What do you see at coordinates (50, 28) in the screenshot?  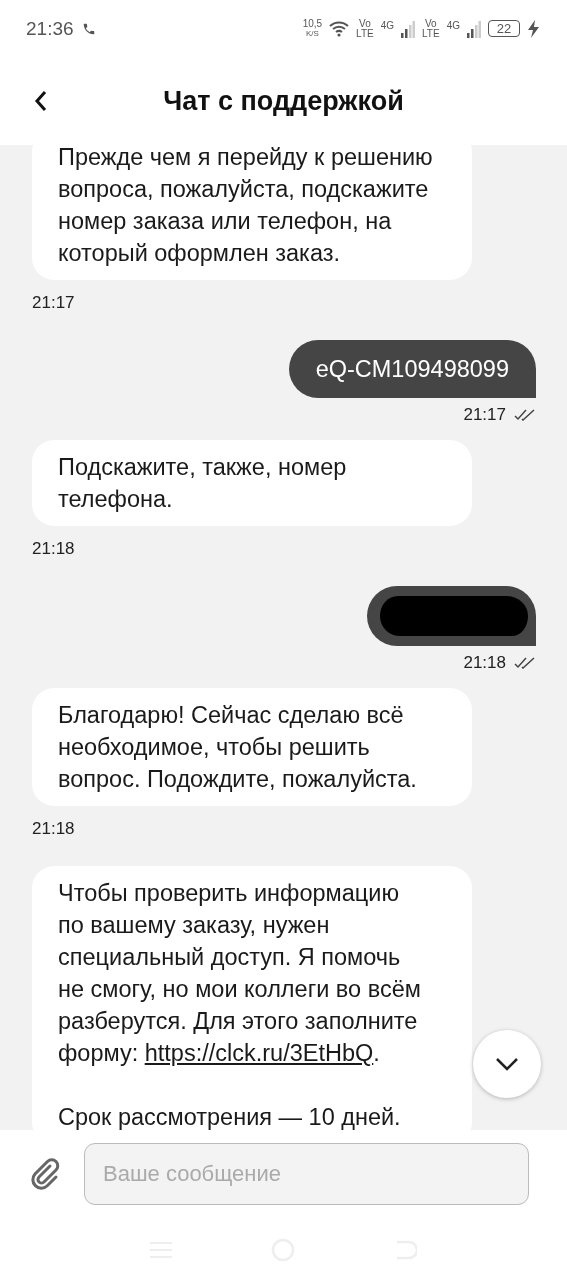 I see `clock-time: 21:36` at bounding box center [50, 28].